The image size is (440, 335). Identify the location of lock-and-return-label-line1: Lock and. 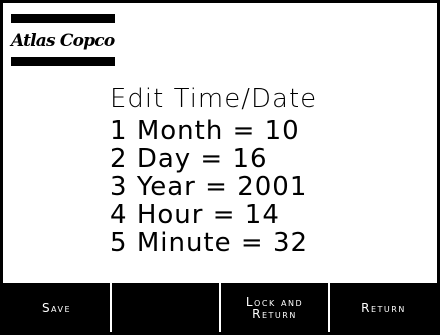
(274, 301).